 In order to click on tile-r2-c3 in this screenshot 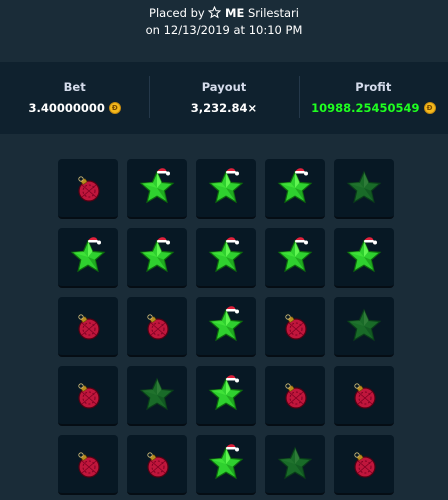, I will do `click(226, 258)`.